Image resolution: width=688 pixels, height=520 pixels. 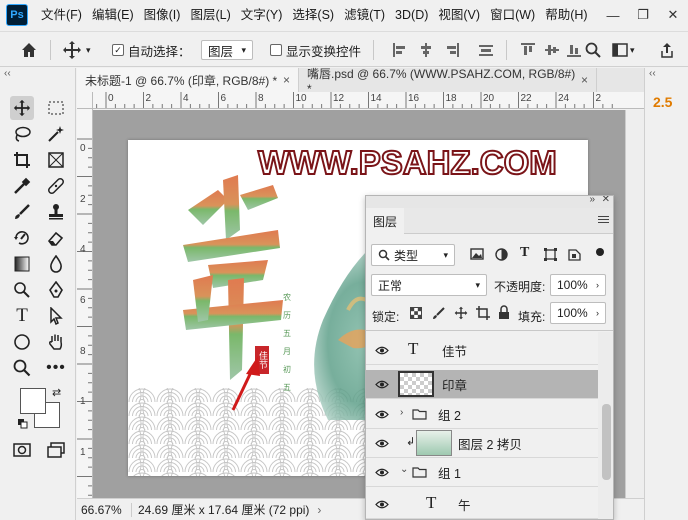 I want to click on align-right-icon, so click(x=452, y=50).